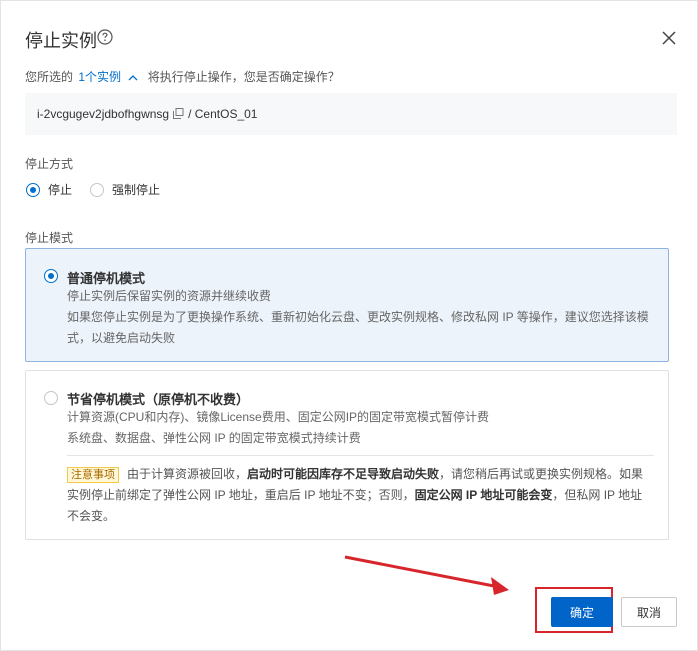 Image resolution: width=698 pixels, height=651 pixels. I want to click on stop-method-label: 停止方式, so click(49, 164).